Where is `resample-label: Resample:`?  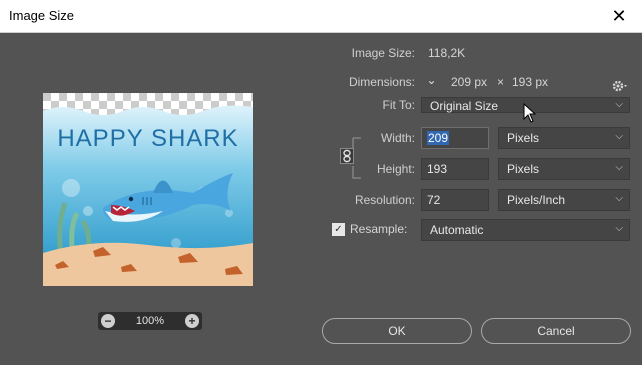 resample-label: Resample: is located at coordinates (379, 229).